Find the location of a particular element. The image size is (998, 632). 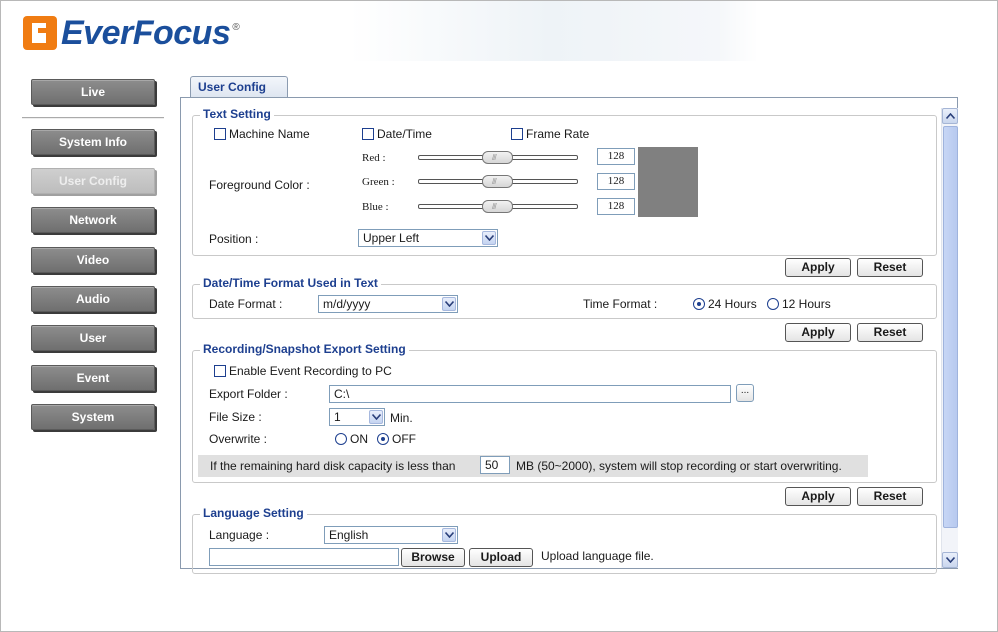

position-value: Upper Left is located at coordinates (391, 238).